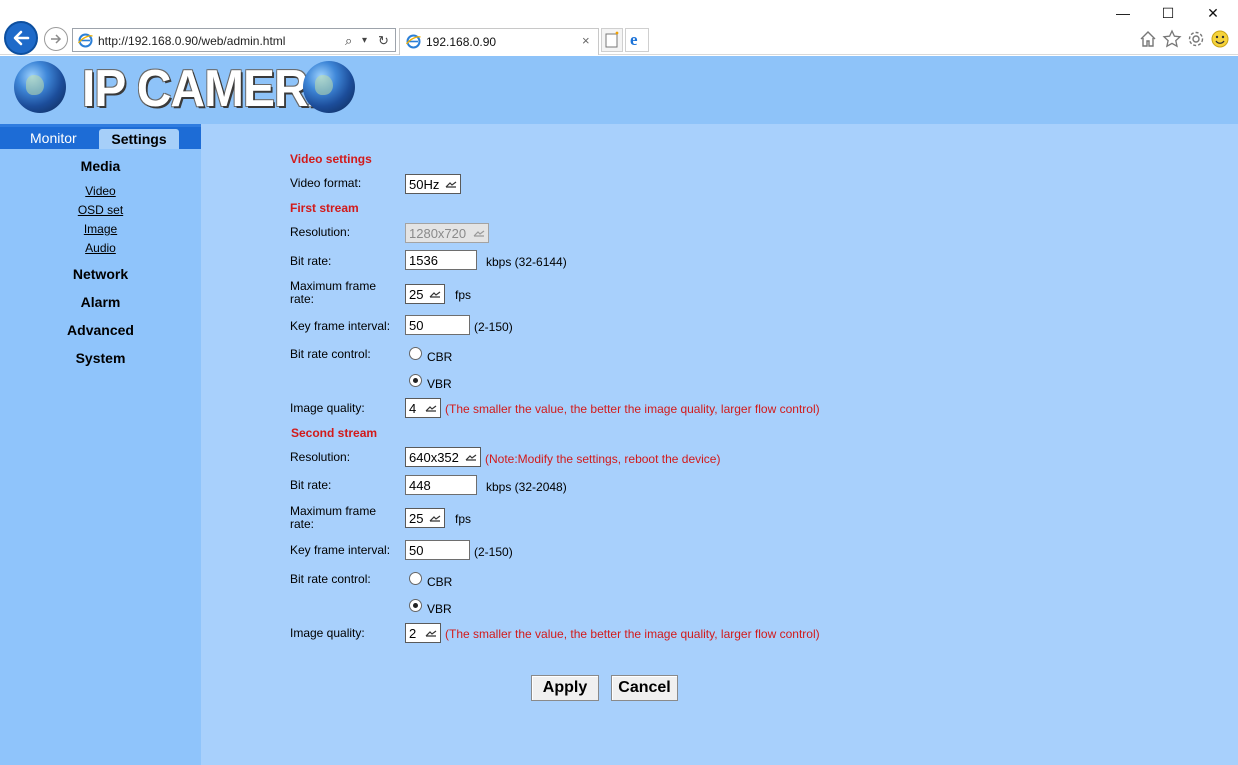  What do you see at coordinates (330, 579) in the screenshot?
I see `second-control-label: Bit rate control:` at bounding box center [330, 579].